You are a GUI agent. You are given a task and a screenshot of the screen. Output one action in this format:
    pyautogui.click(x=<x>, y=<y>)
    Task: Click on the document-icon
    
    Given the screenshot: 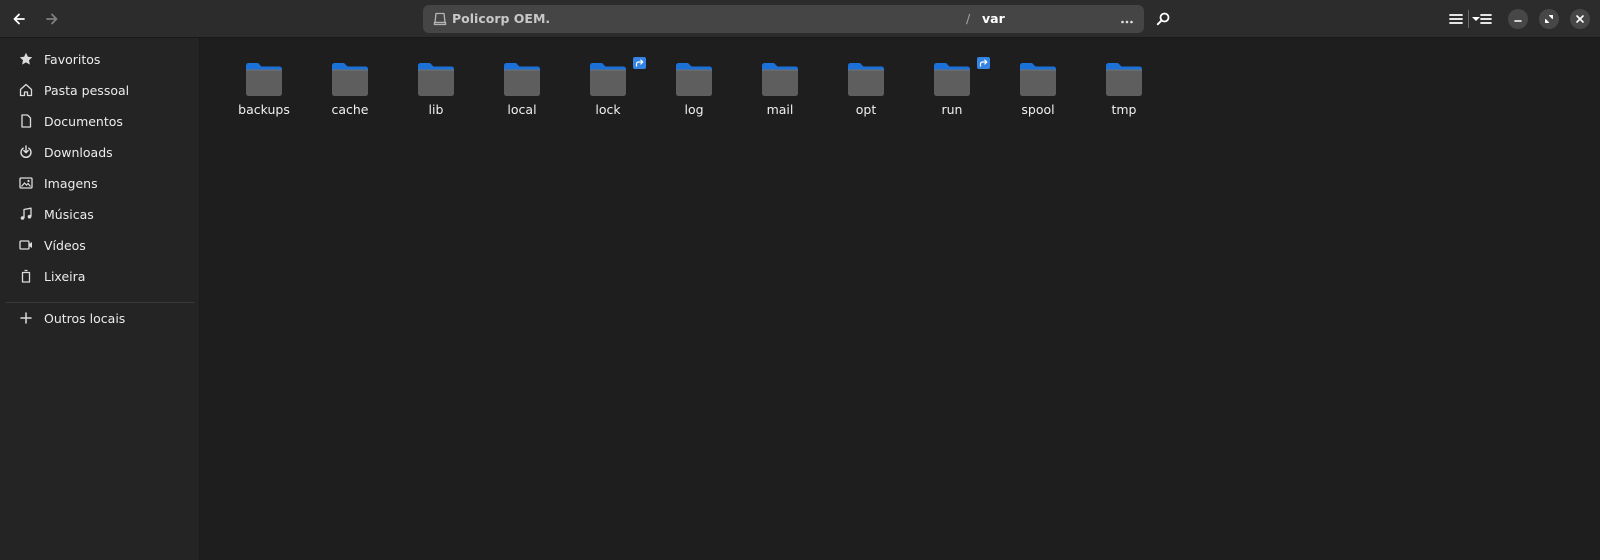 What is the action you would take?
    pyautogui.click(x=26, y=121)
    